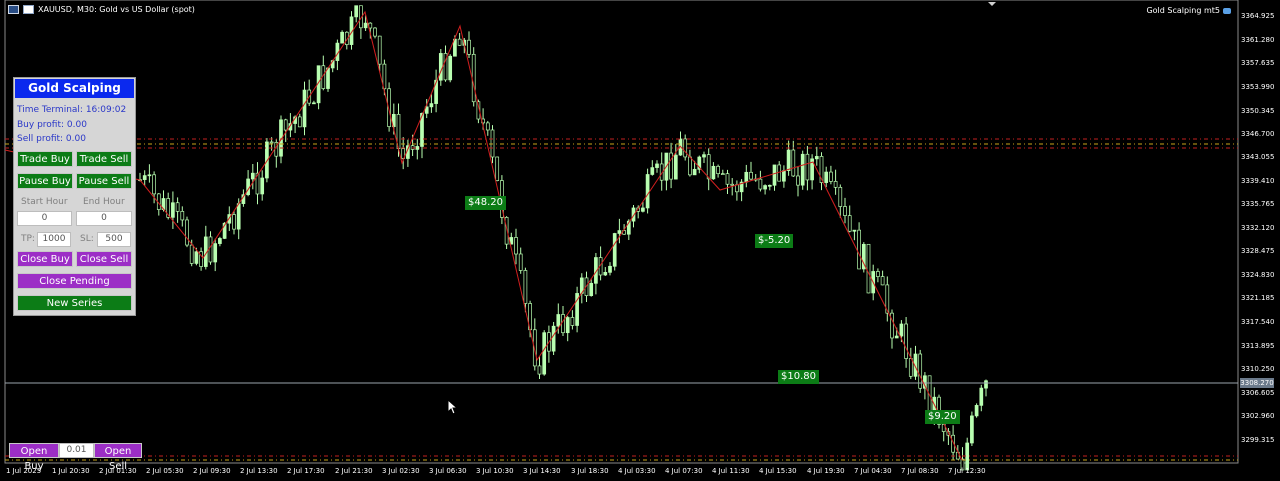  Describe the element at coordinates (74, 88) in the screenshot. I see `panel-title: Gold Scalping` at that location.